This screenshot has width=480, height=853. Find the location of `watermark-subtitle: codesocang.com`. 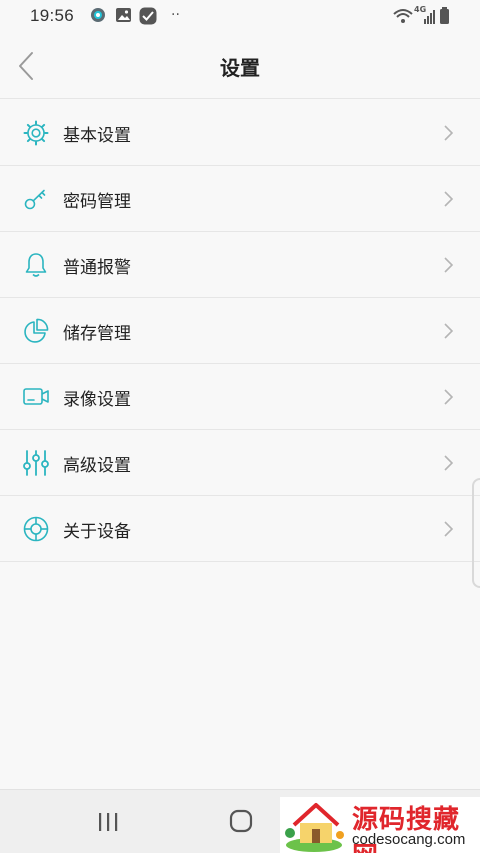

watermark-subtitle: codesocang.com is located at coordinates (409, 839).